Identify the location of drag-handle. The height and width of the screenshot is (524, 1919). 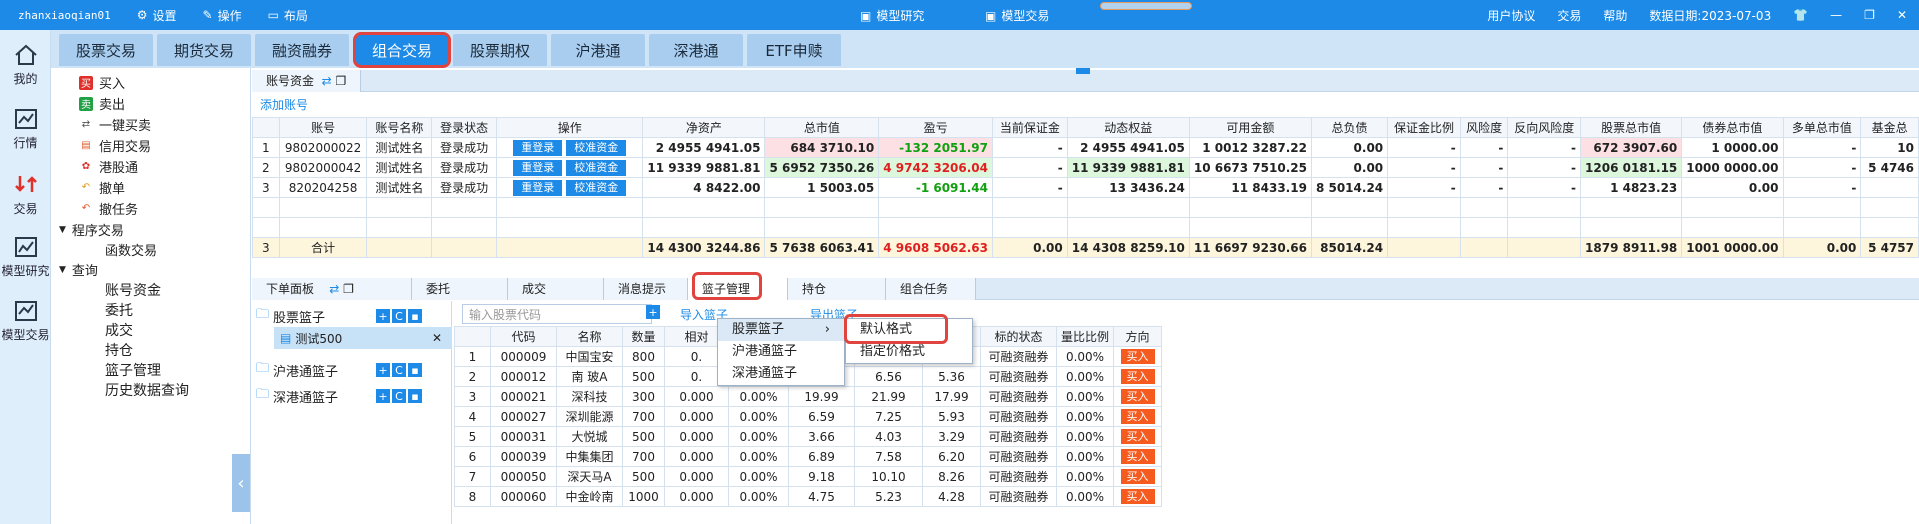
(1146, 6).